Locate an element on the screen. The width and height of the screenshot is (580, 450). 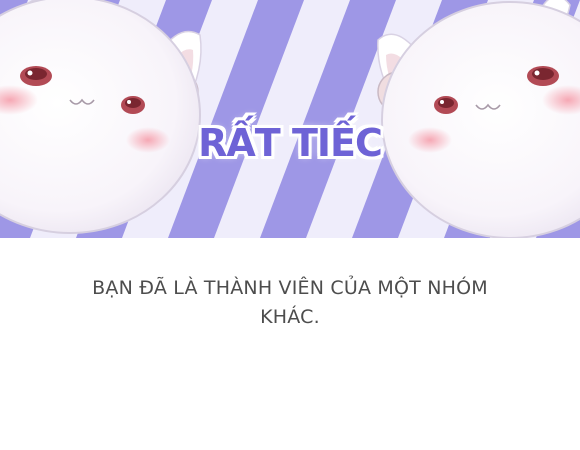
dialog-message: BẠN ĐÃ LÀ THÀNH VIÊN CỦA MỘT NHÓM KHÁC. is located at coordinates (290, 302).